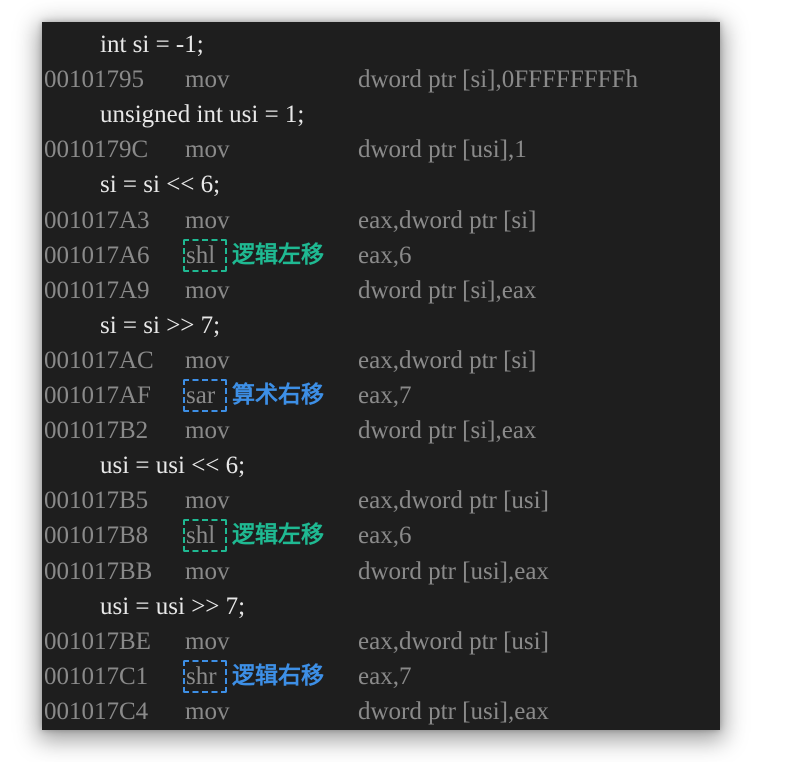 The height and width of the screenshot is (762, 787). What do you see at coordinates (96, 150) in the screenshot?
I see `instruction-address: 0010179C` at bounding box center [96, 150].